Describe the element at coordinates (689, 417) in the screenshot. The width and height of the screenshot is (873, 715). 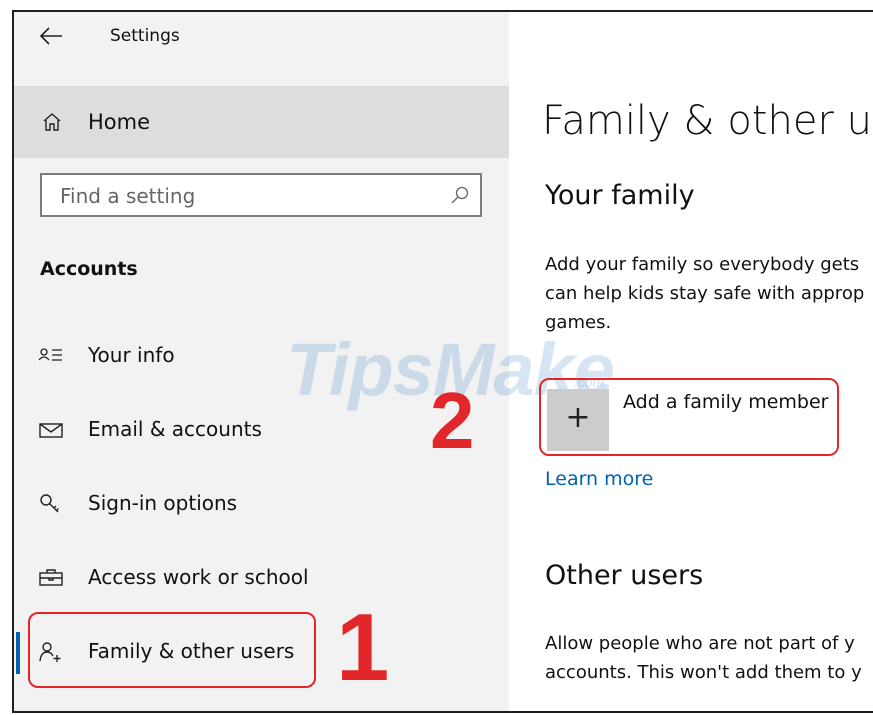
I see `annotation-highlight-step2` at that location.